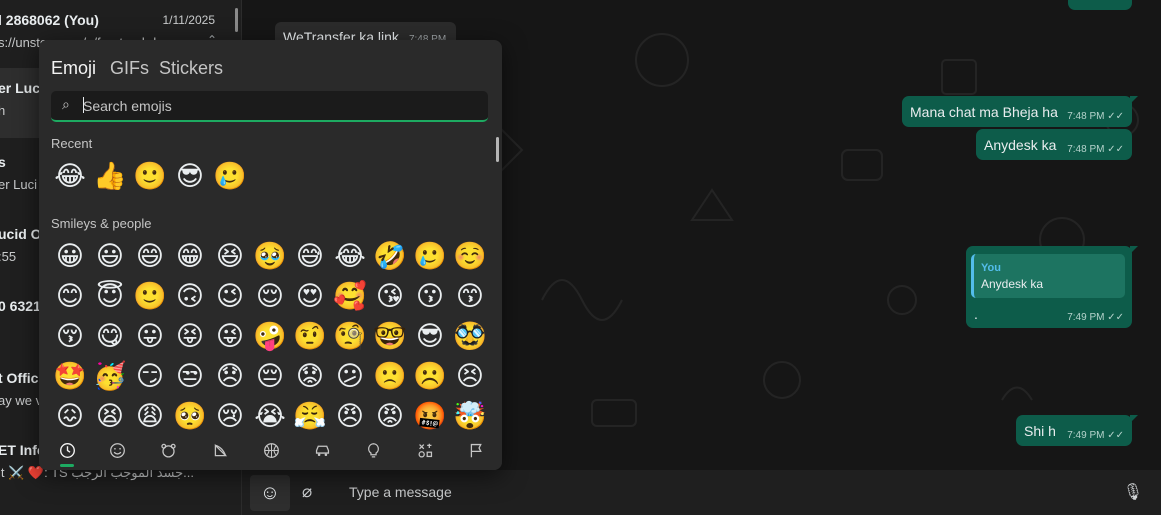 Image resolution: width=1161 pixels, height=515 pixels. What do you see at coordinates (350, 417) in the screenshot?
I see `emoji-button: 😠` at bounding box center [350, 417].